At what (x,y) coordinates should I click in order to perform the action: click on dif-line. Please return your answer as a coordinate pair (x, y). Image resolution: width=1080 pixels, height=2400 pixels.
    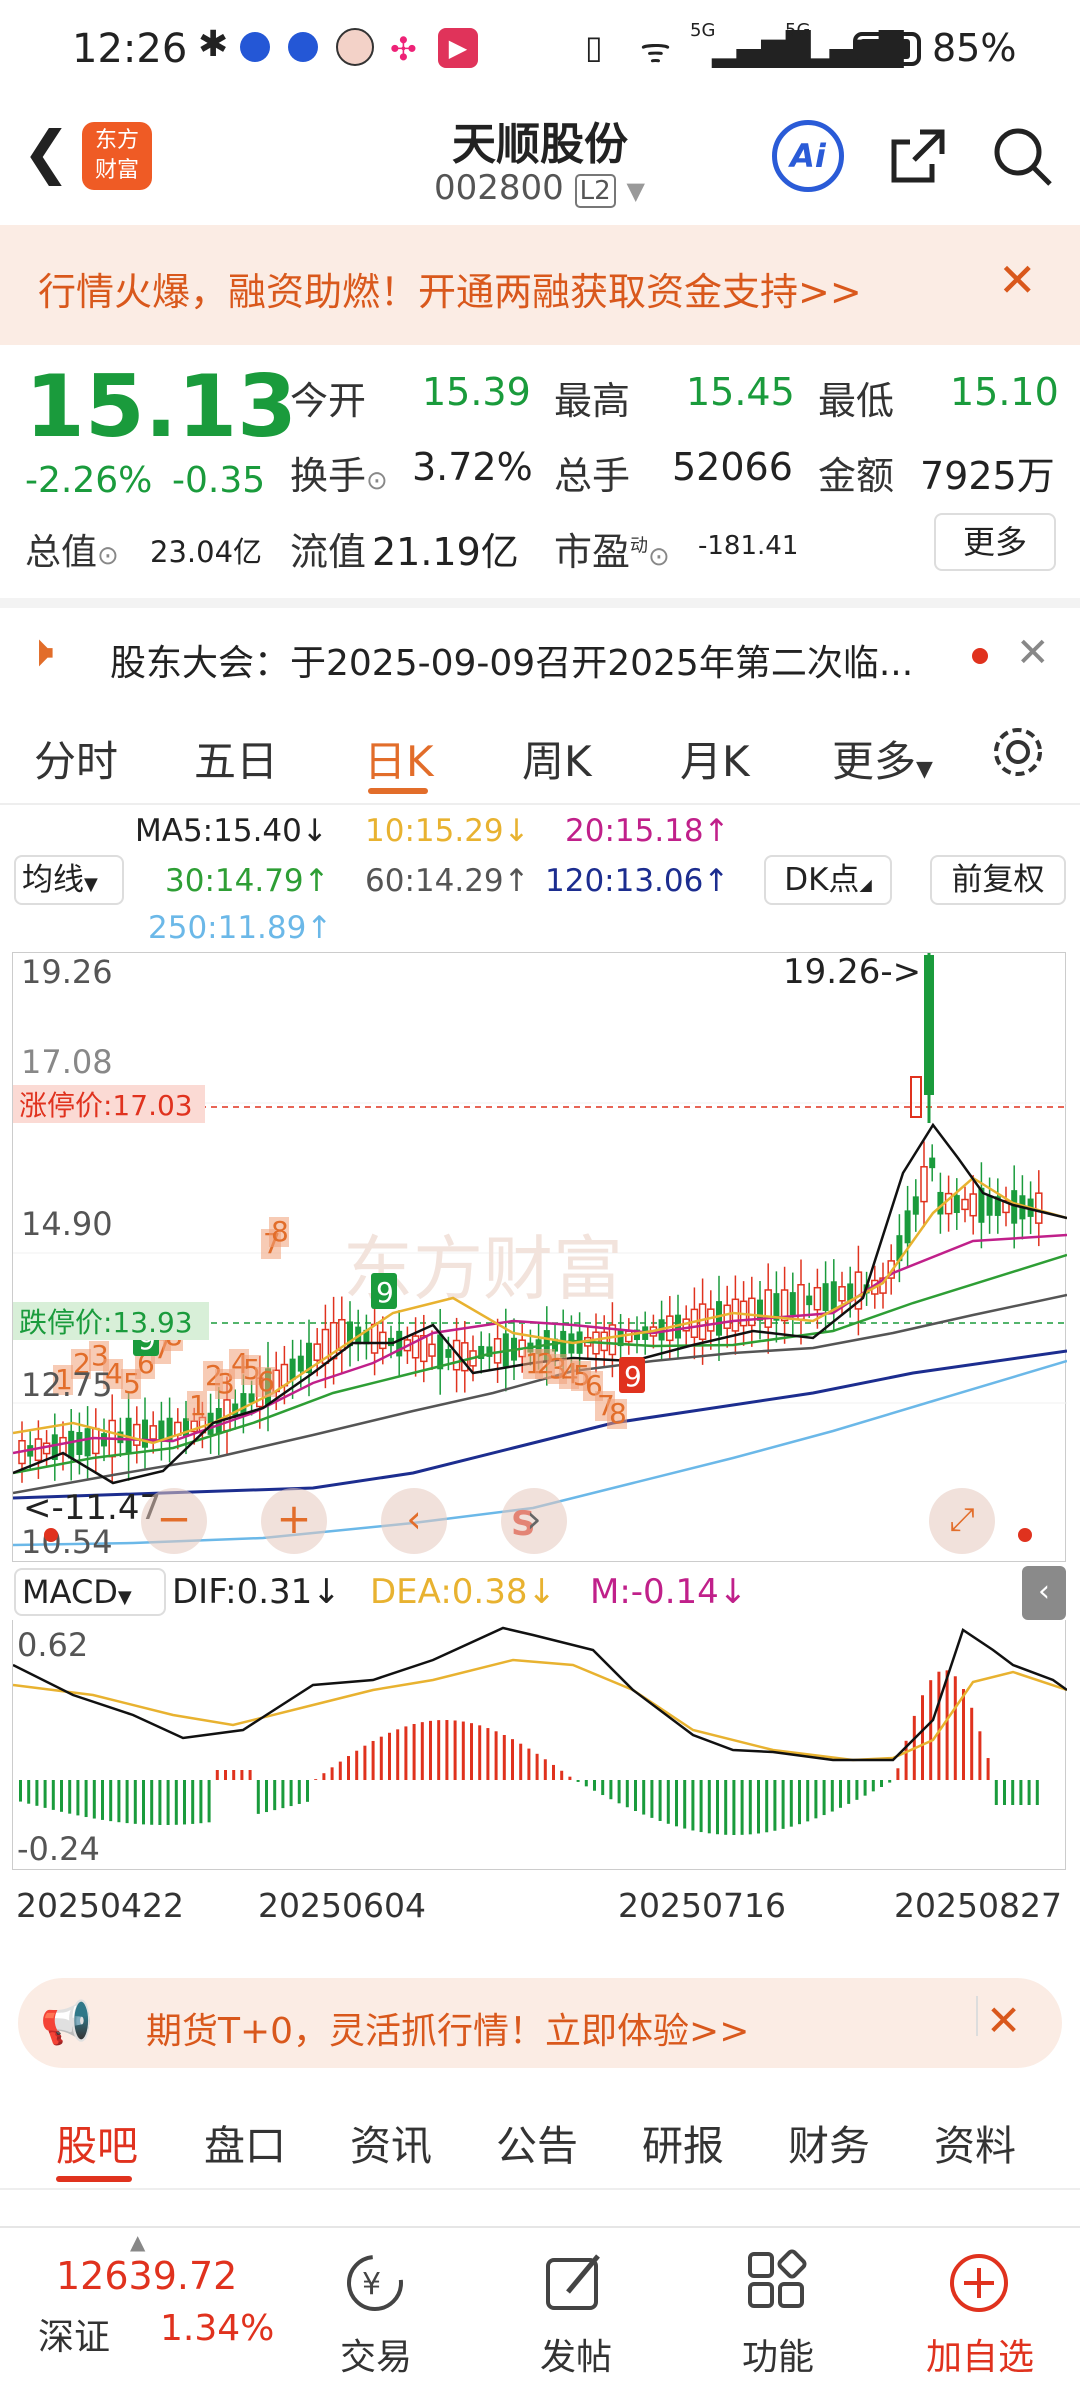
    Looking at the image, I should click on (540, 1694).